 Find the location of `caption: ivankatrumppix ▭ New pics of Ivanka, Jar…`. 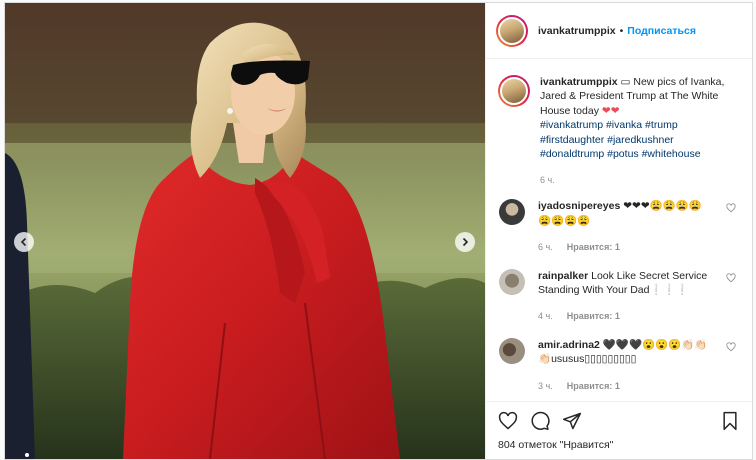

caption: ivankatrumppix ▭ New pics of Ivanka, Jar… is located at coordinates (618, 118).